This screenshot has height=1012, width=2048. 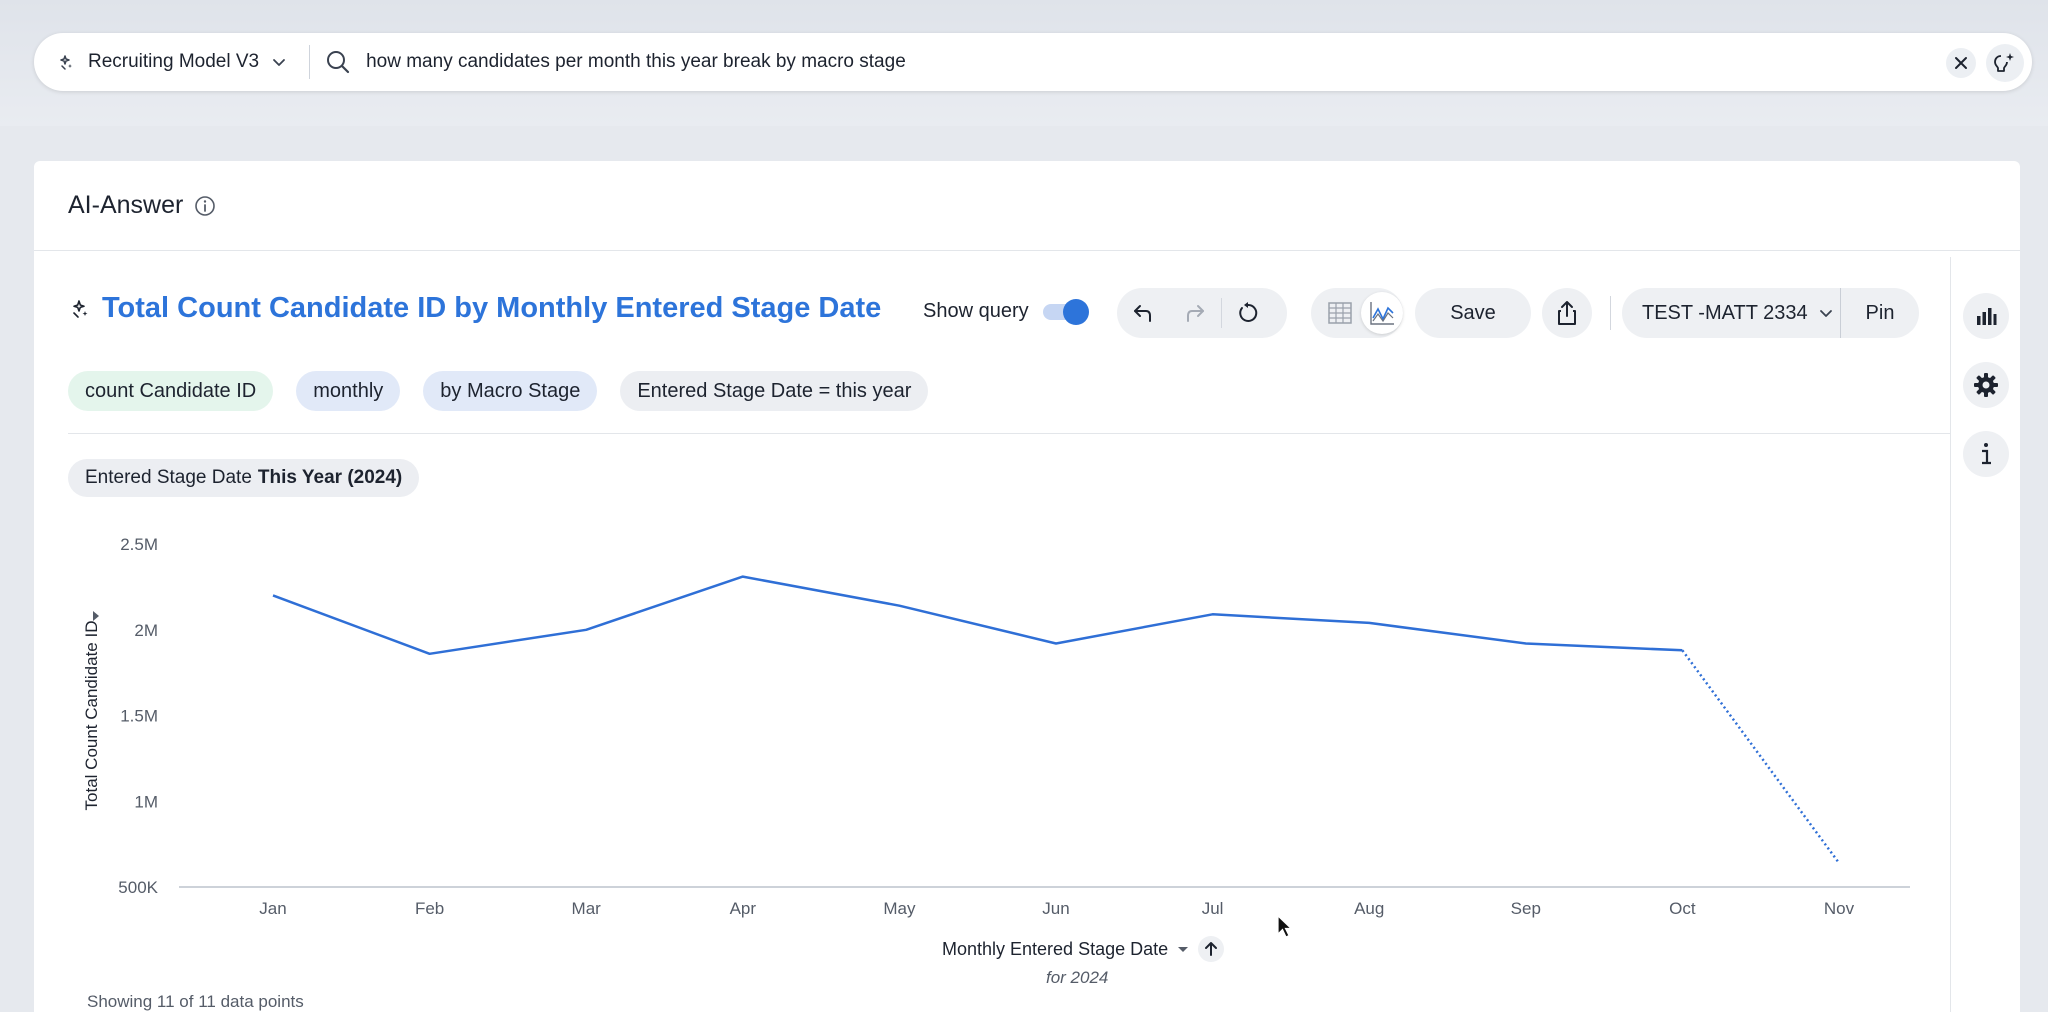 I want to click on sort-button, so click(x=1211, y=949).